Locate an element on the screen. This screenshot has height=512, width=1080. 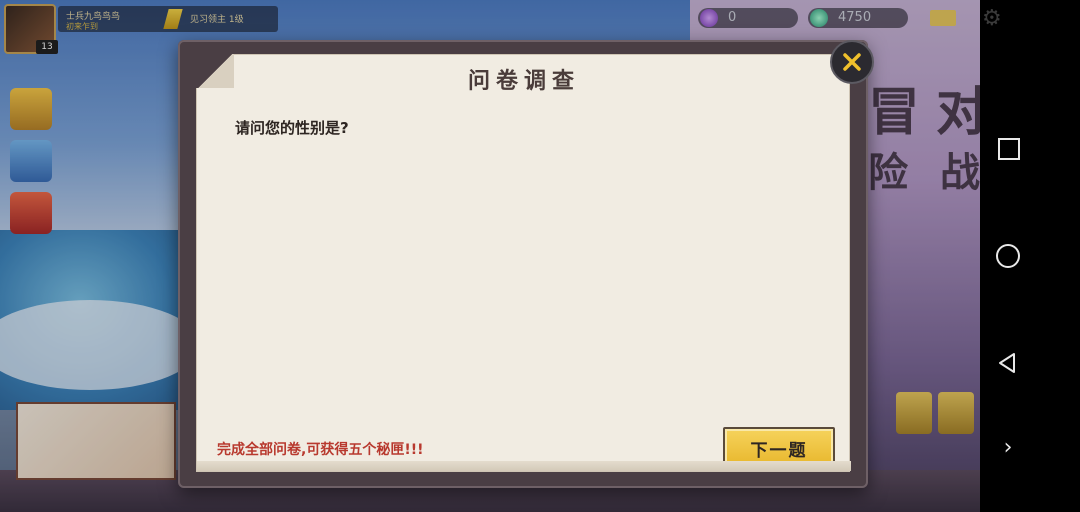
close-icon is located at coordinates (852, 62).